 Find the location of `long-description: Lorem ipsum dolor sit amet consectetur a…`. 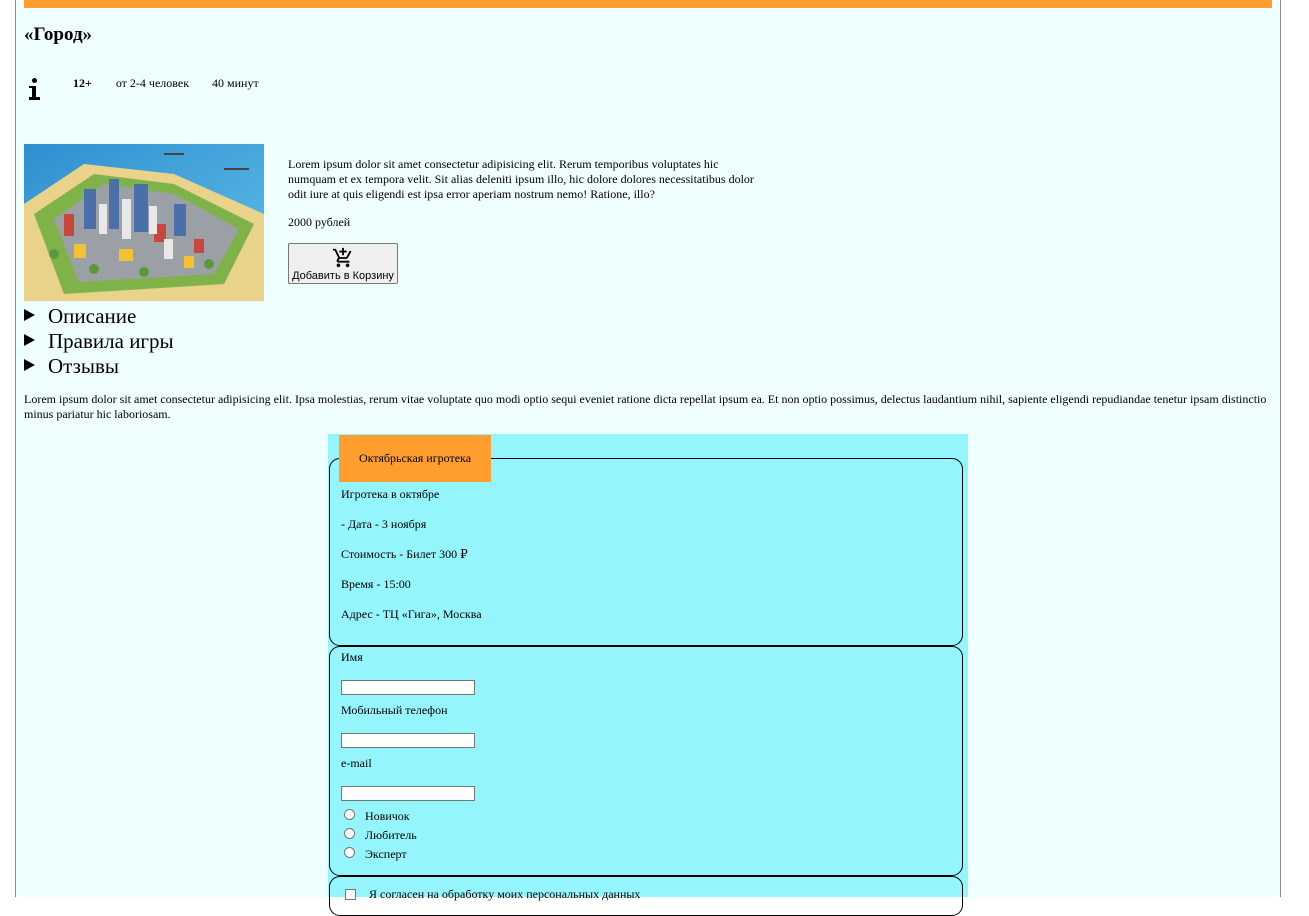

long-description: Lorem ipsum dolor sit amet consectetur a… is located at coordinates (645, 406).